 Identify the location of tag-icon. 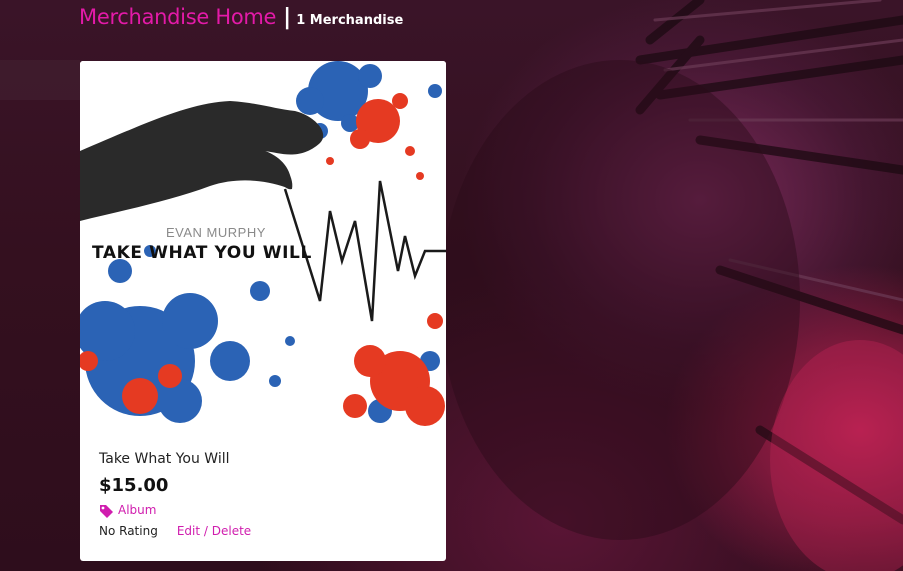
(106, 510).